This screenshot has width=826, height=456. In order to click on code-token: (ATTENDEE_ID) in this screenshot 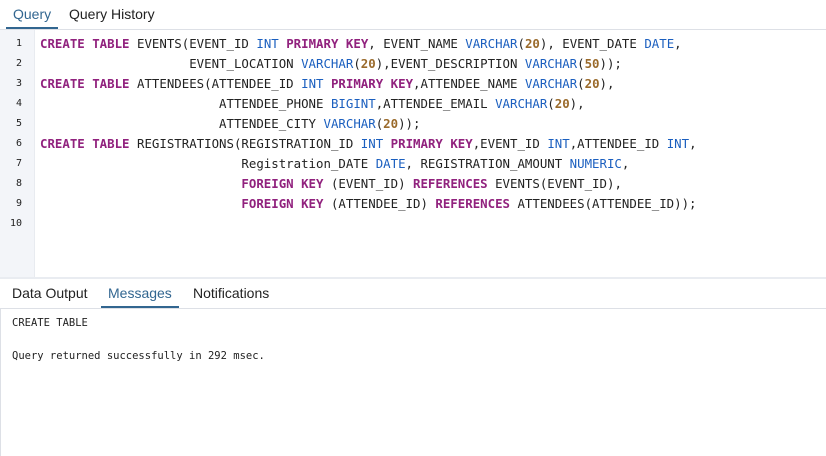, I will do `click(379, 203)`.